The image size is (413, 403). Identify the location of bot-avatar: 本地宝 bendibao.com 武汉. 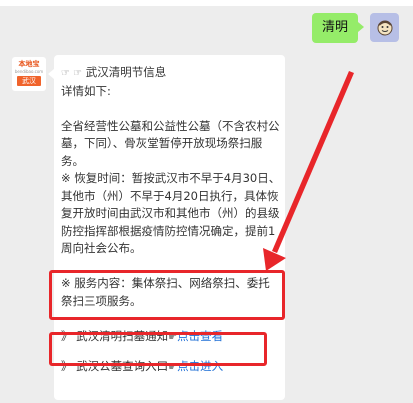
(29, 74).